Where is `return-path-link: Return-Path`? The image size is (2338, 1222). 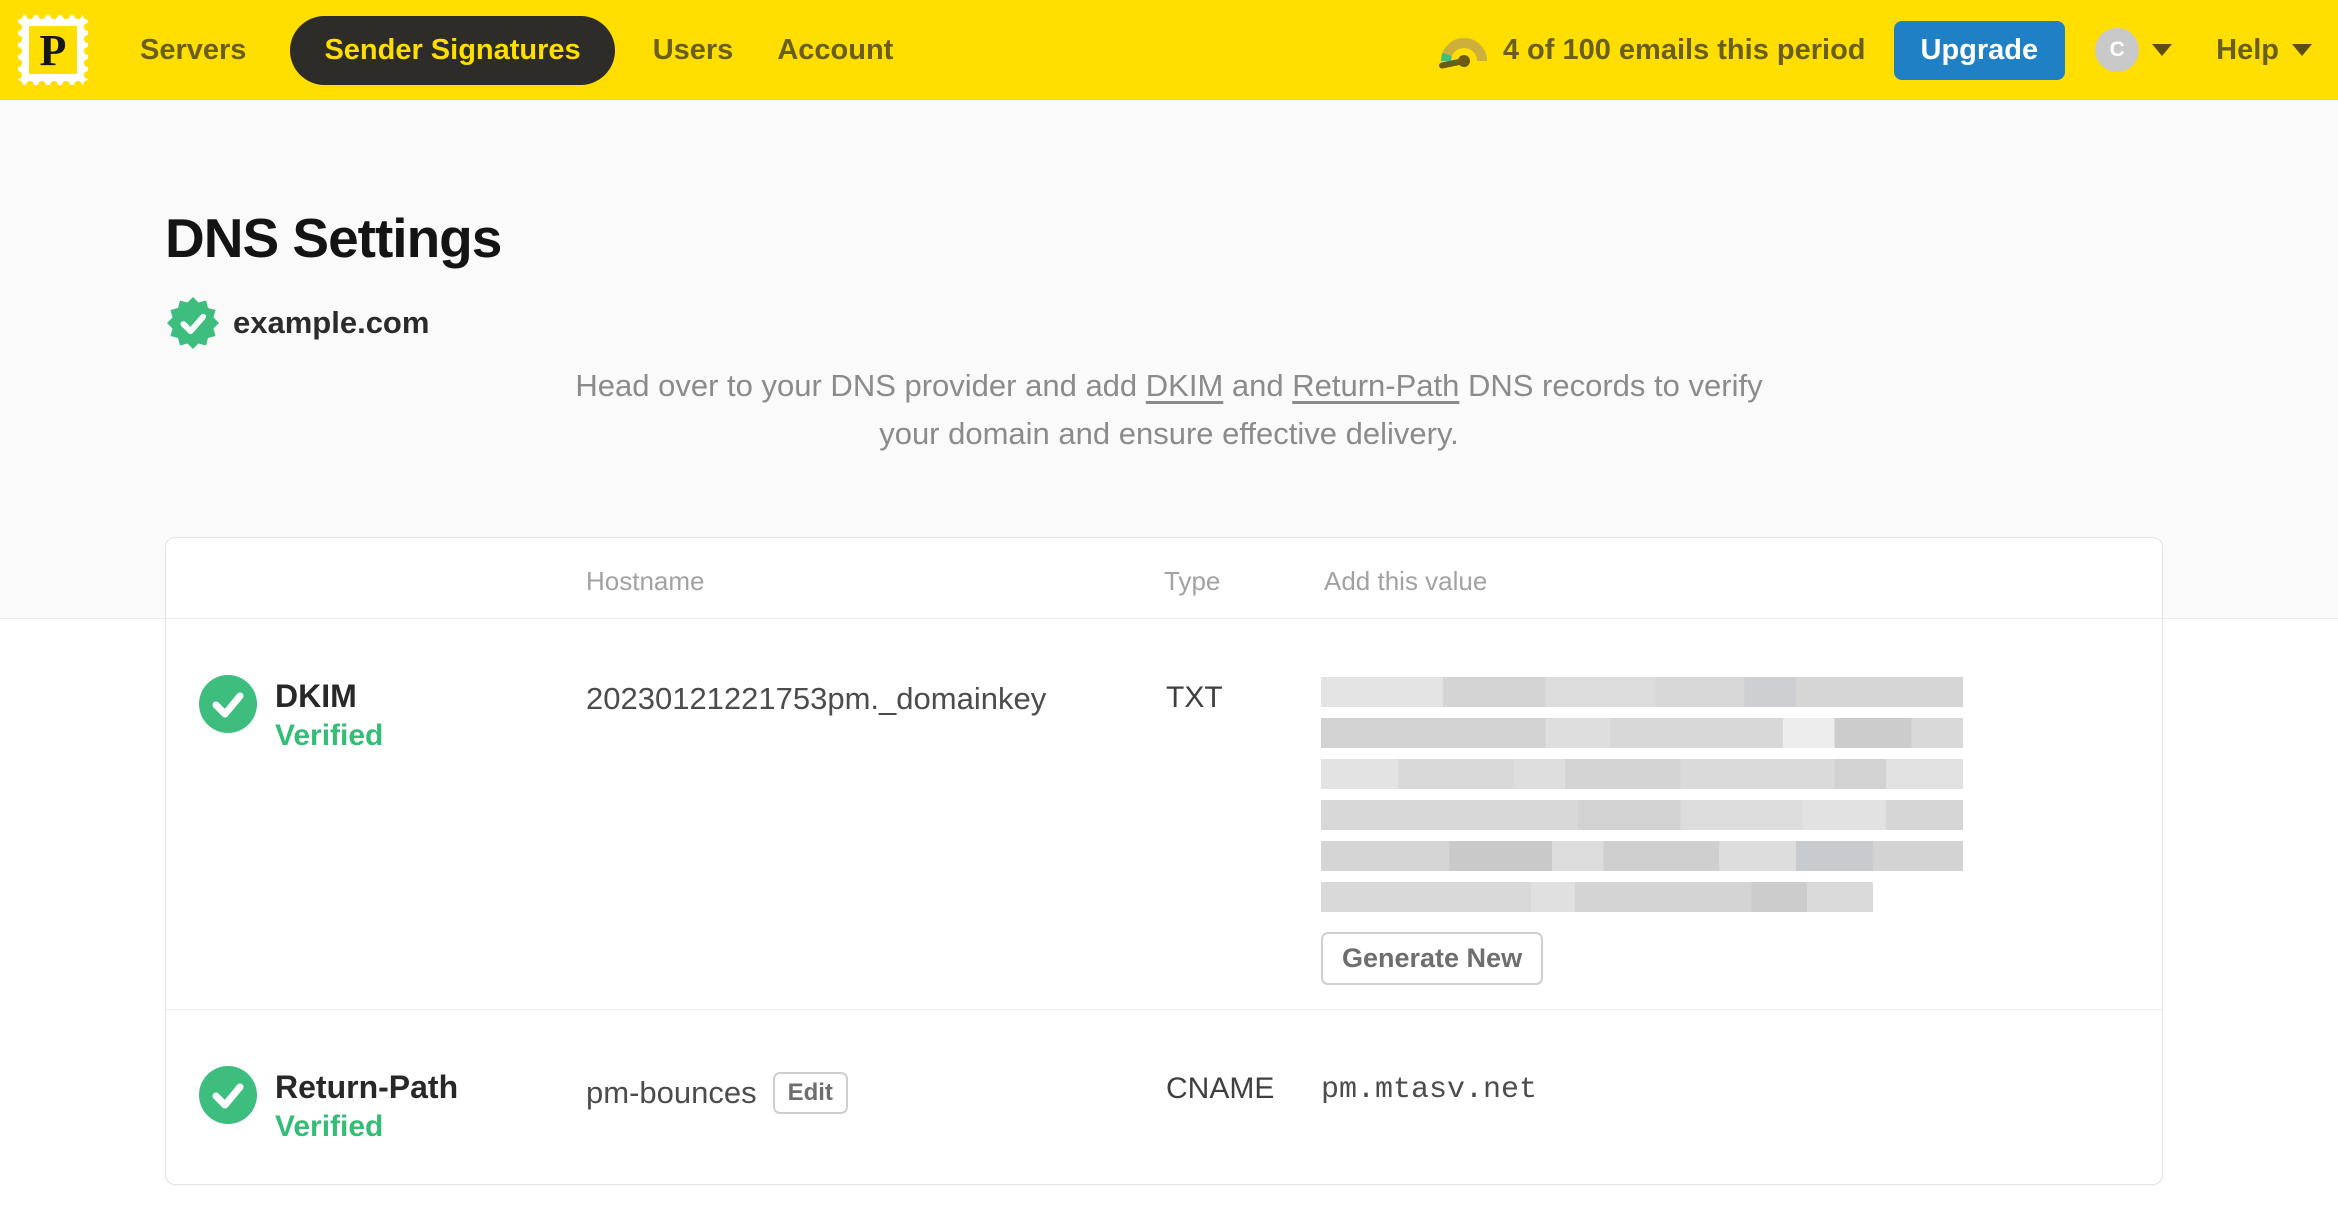
return-path-link: Return-Path is located at coordinates (1375, 385).